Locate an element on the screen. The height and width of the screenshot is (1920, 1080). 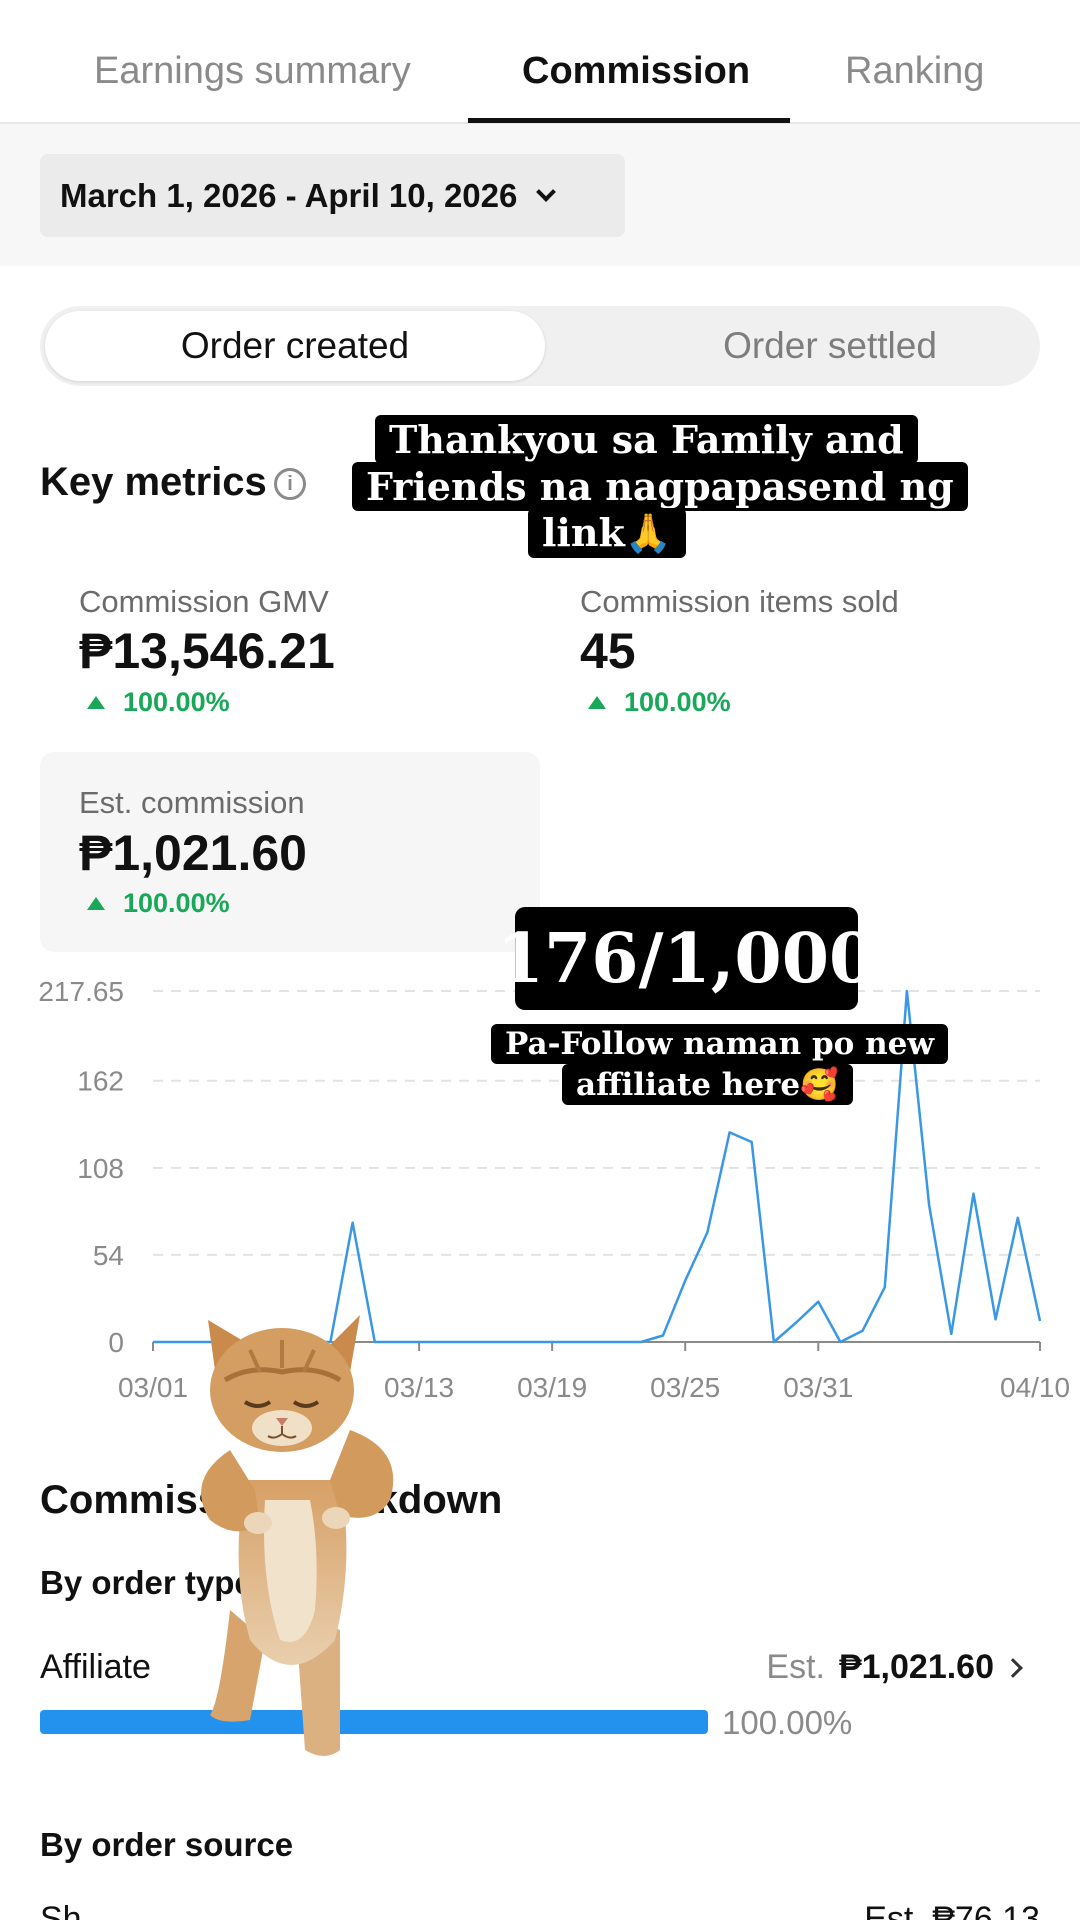
metric-change-est-commission: 100.00% is located at coordinates (154, 903).